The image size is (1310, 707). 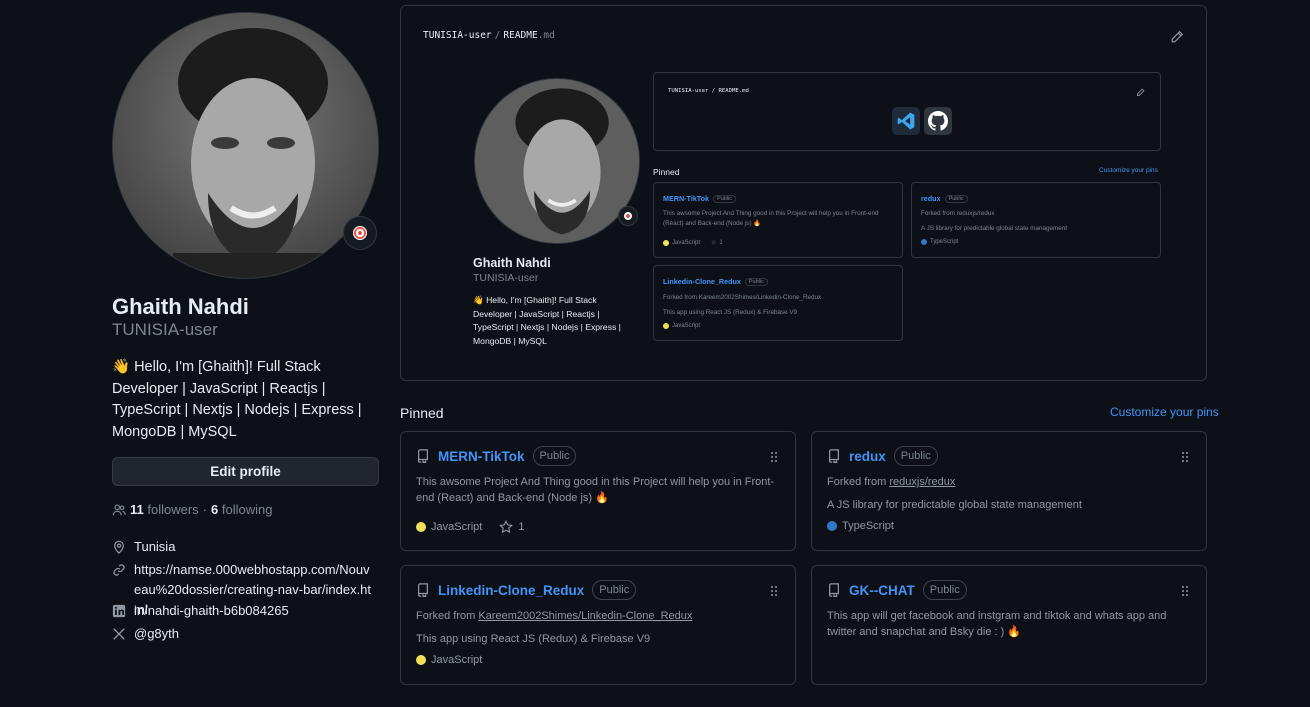 What do you see at coordinates (470, 527) in the screenshot?
I see `repo-meta: JavaScript 1` at bounding box center [470, 527].